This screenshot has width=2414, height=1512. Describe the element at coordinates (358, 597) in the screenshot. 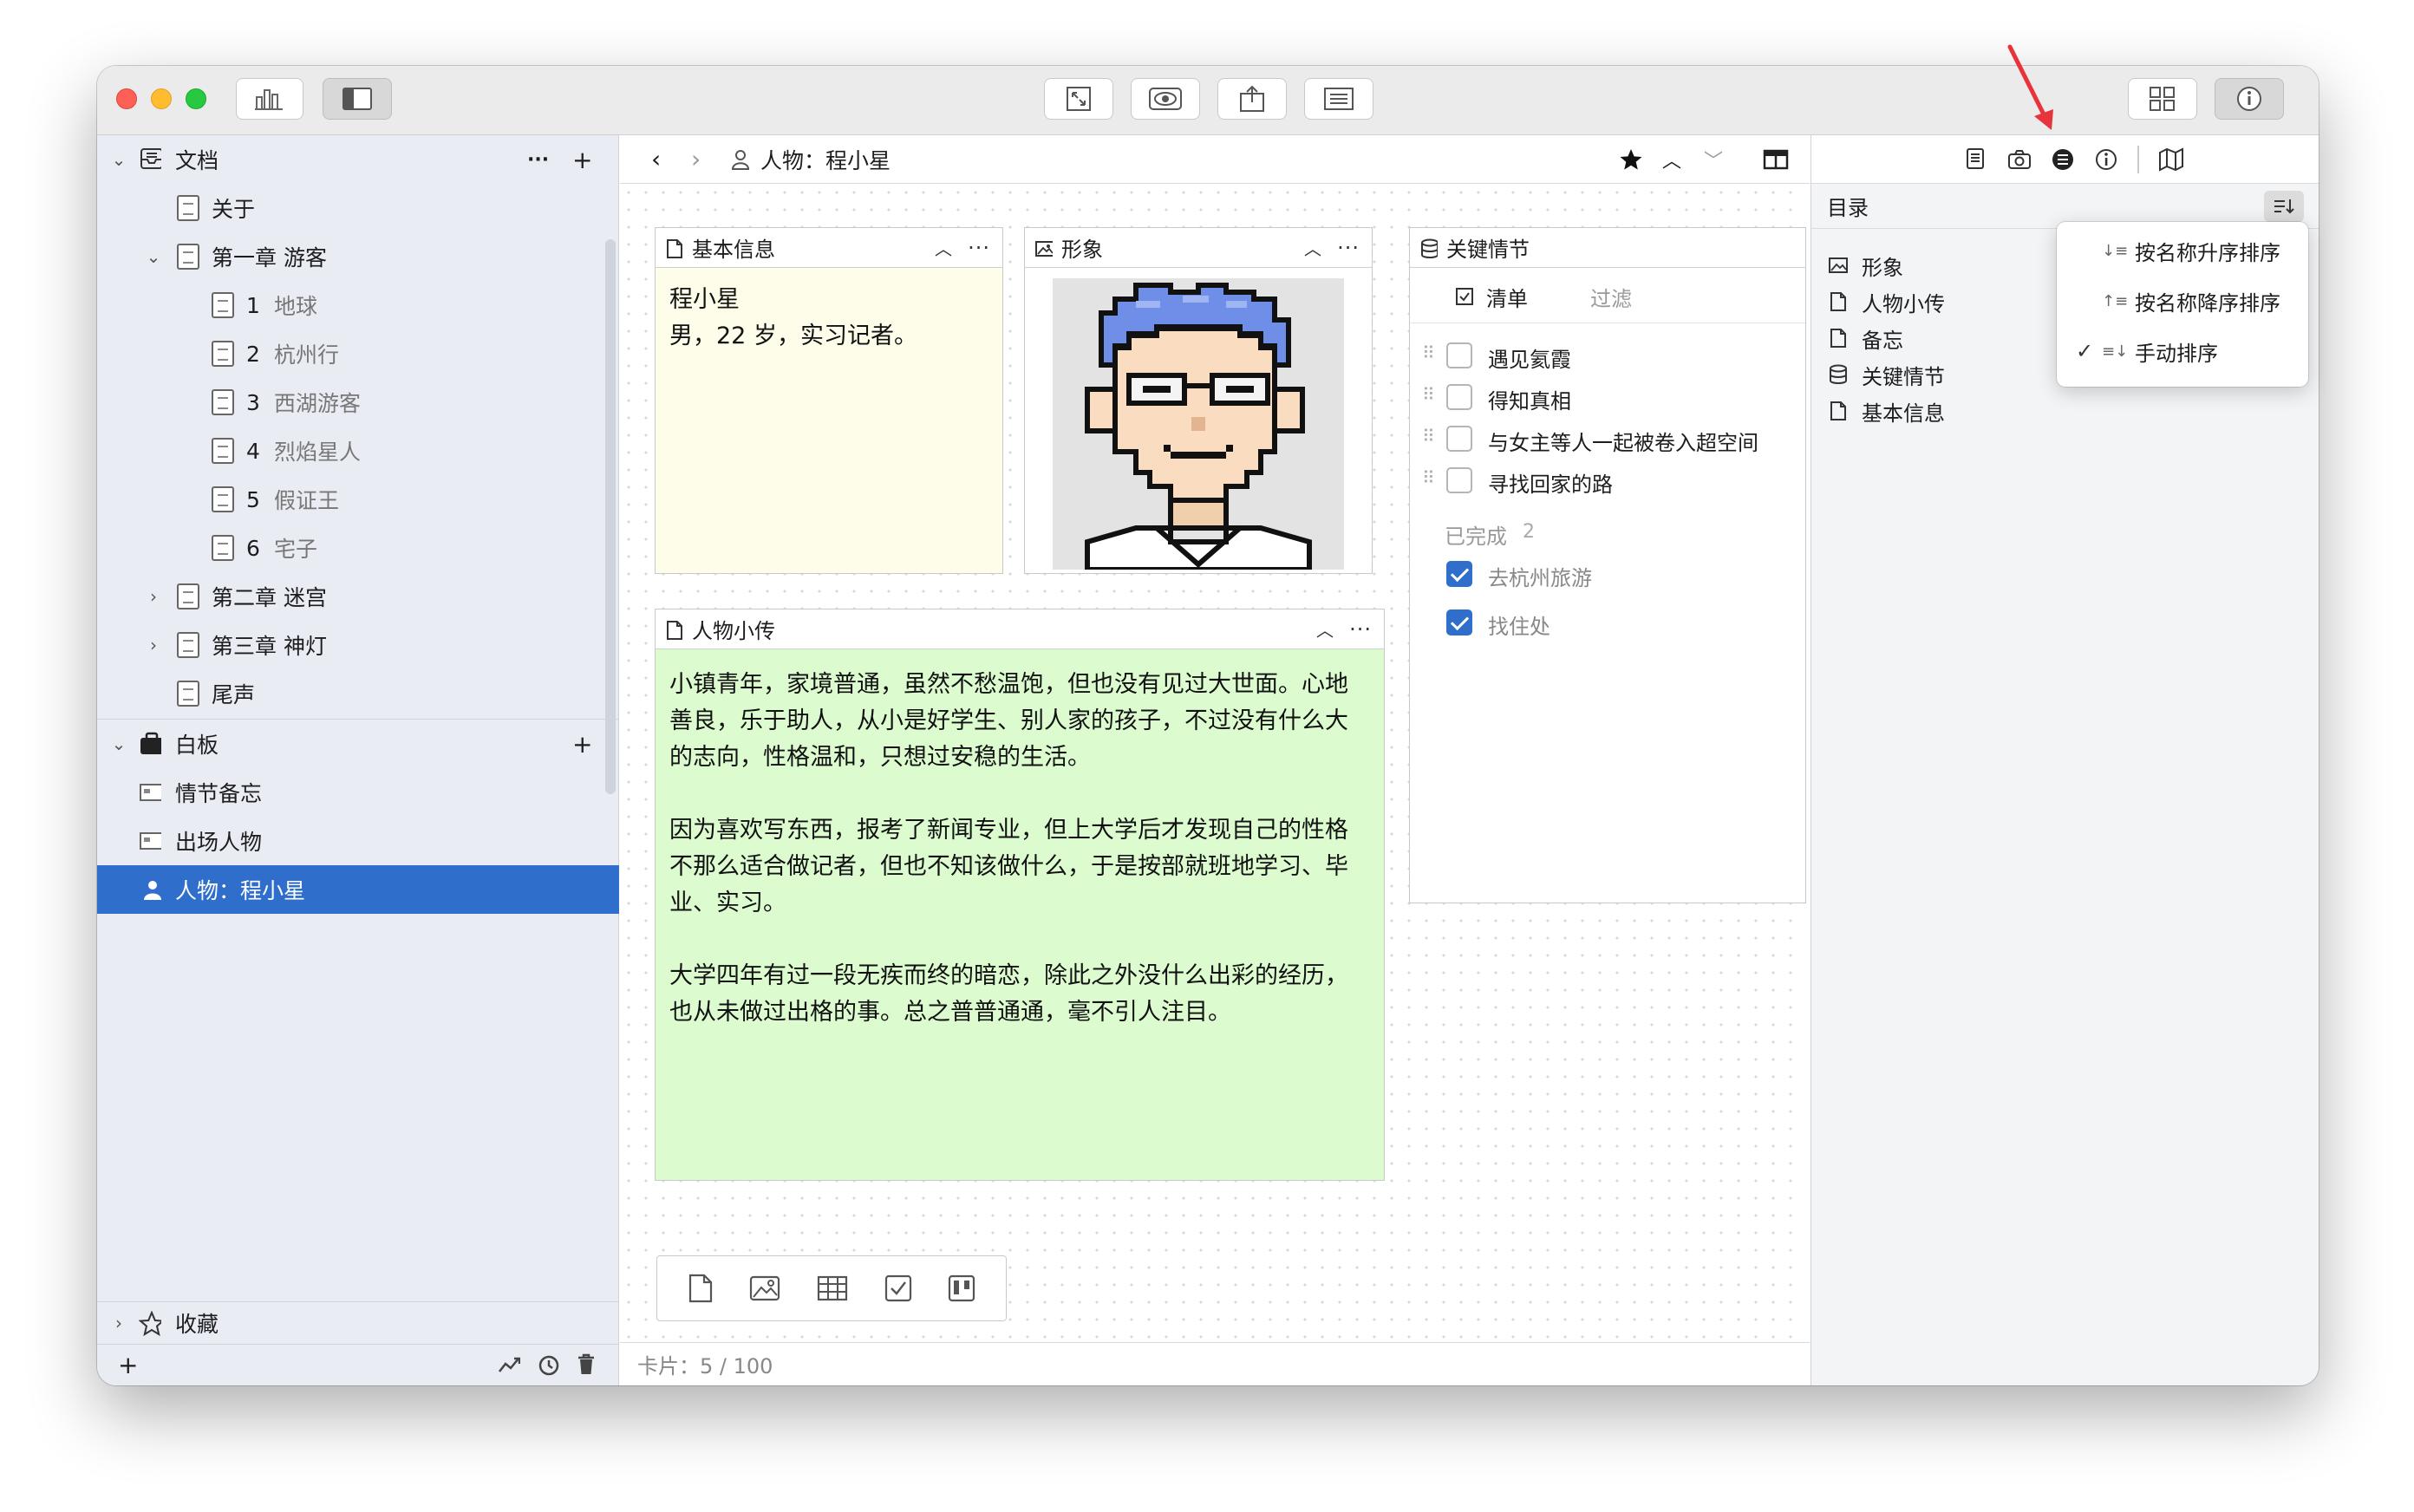

I see `sidebar-item-chapter2: › 第二章 迷宫` at that location.